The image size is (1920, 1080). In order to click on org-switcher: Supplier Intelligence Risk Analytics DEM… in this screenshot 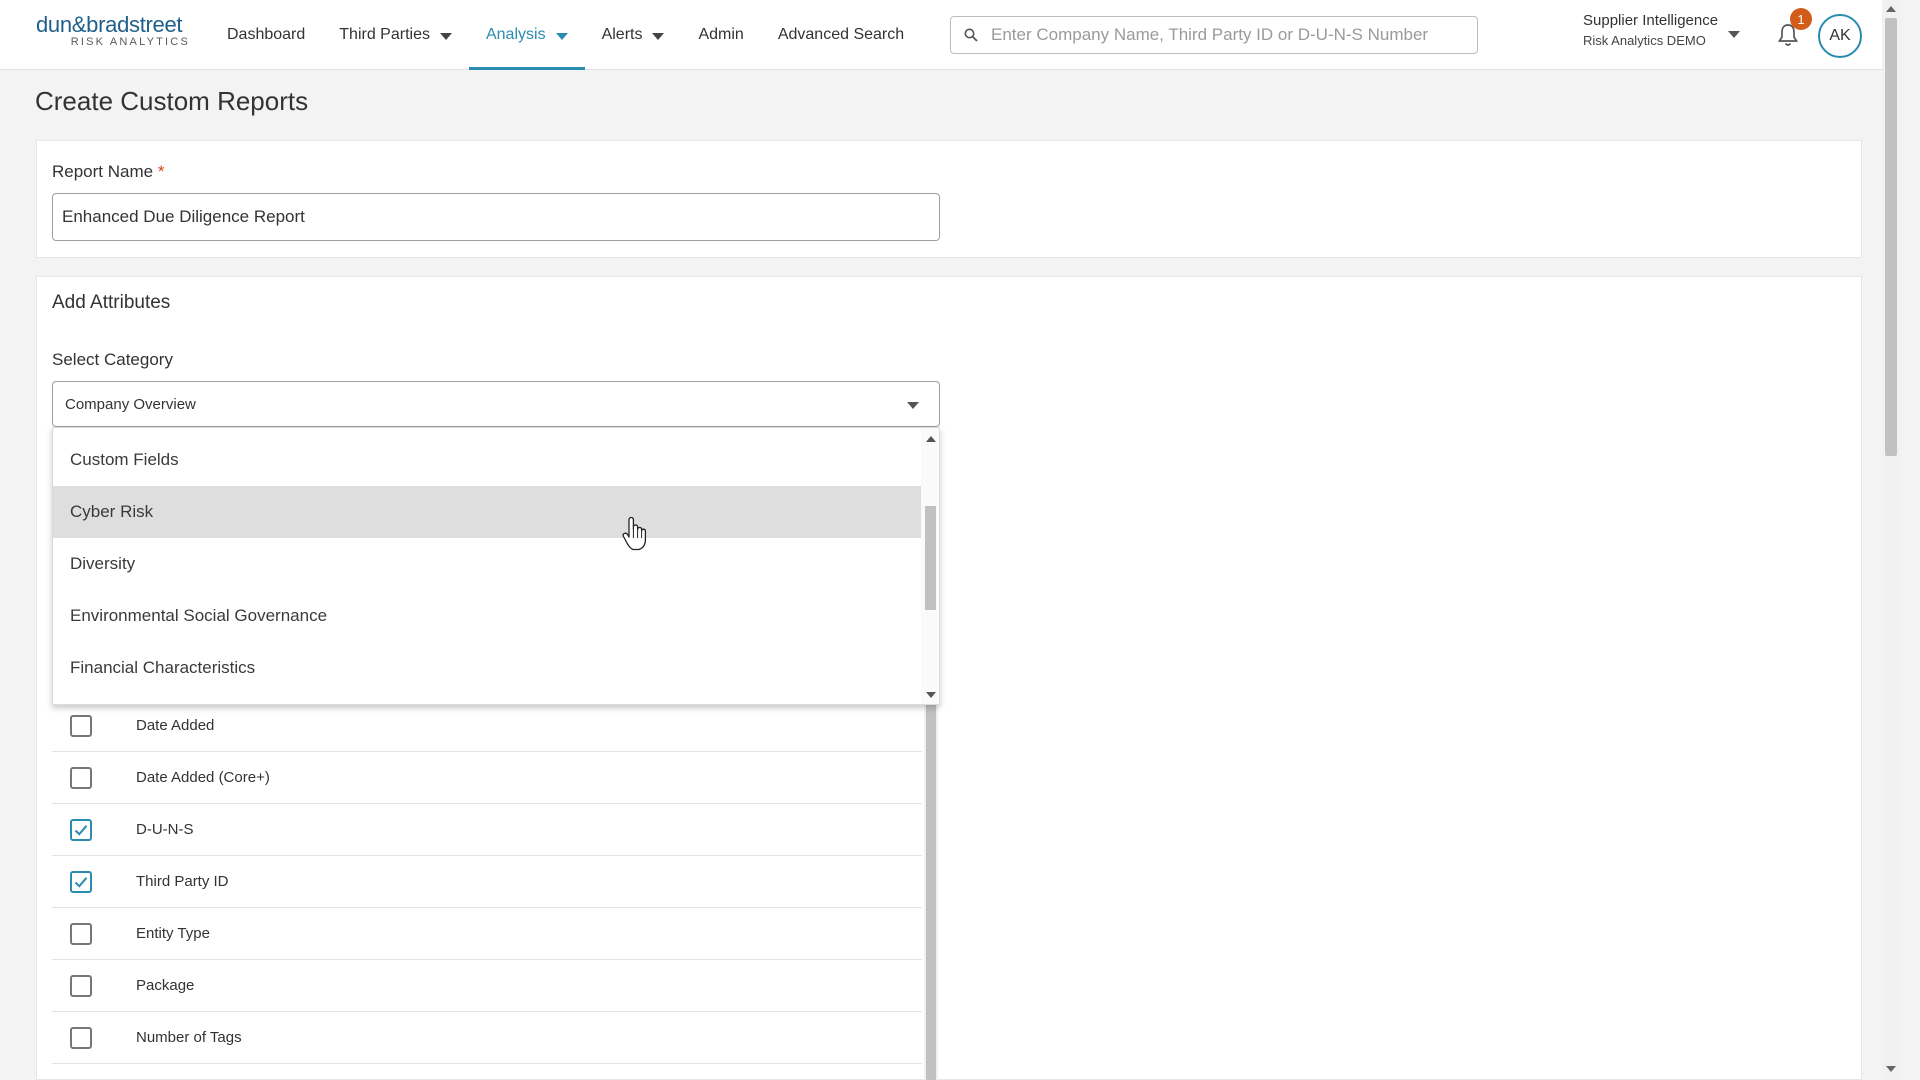, I will do `click(1663, 30)`.